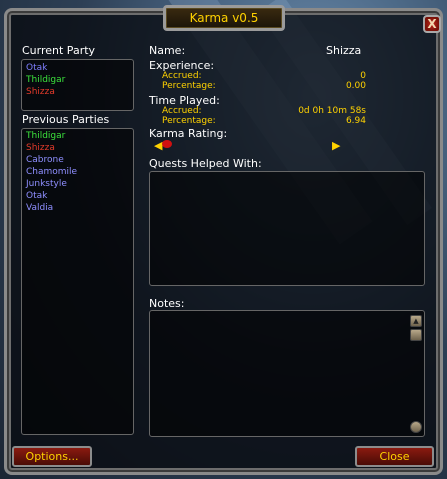 Image resolution: width=447 pixels, height=479 pixels. I want to click on list-item: Junkstyle, so click(46, 184).